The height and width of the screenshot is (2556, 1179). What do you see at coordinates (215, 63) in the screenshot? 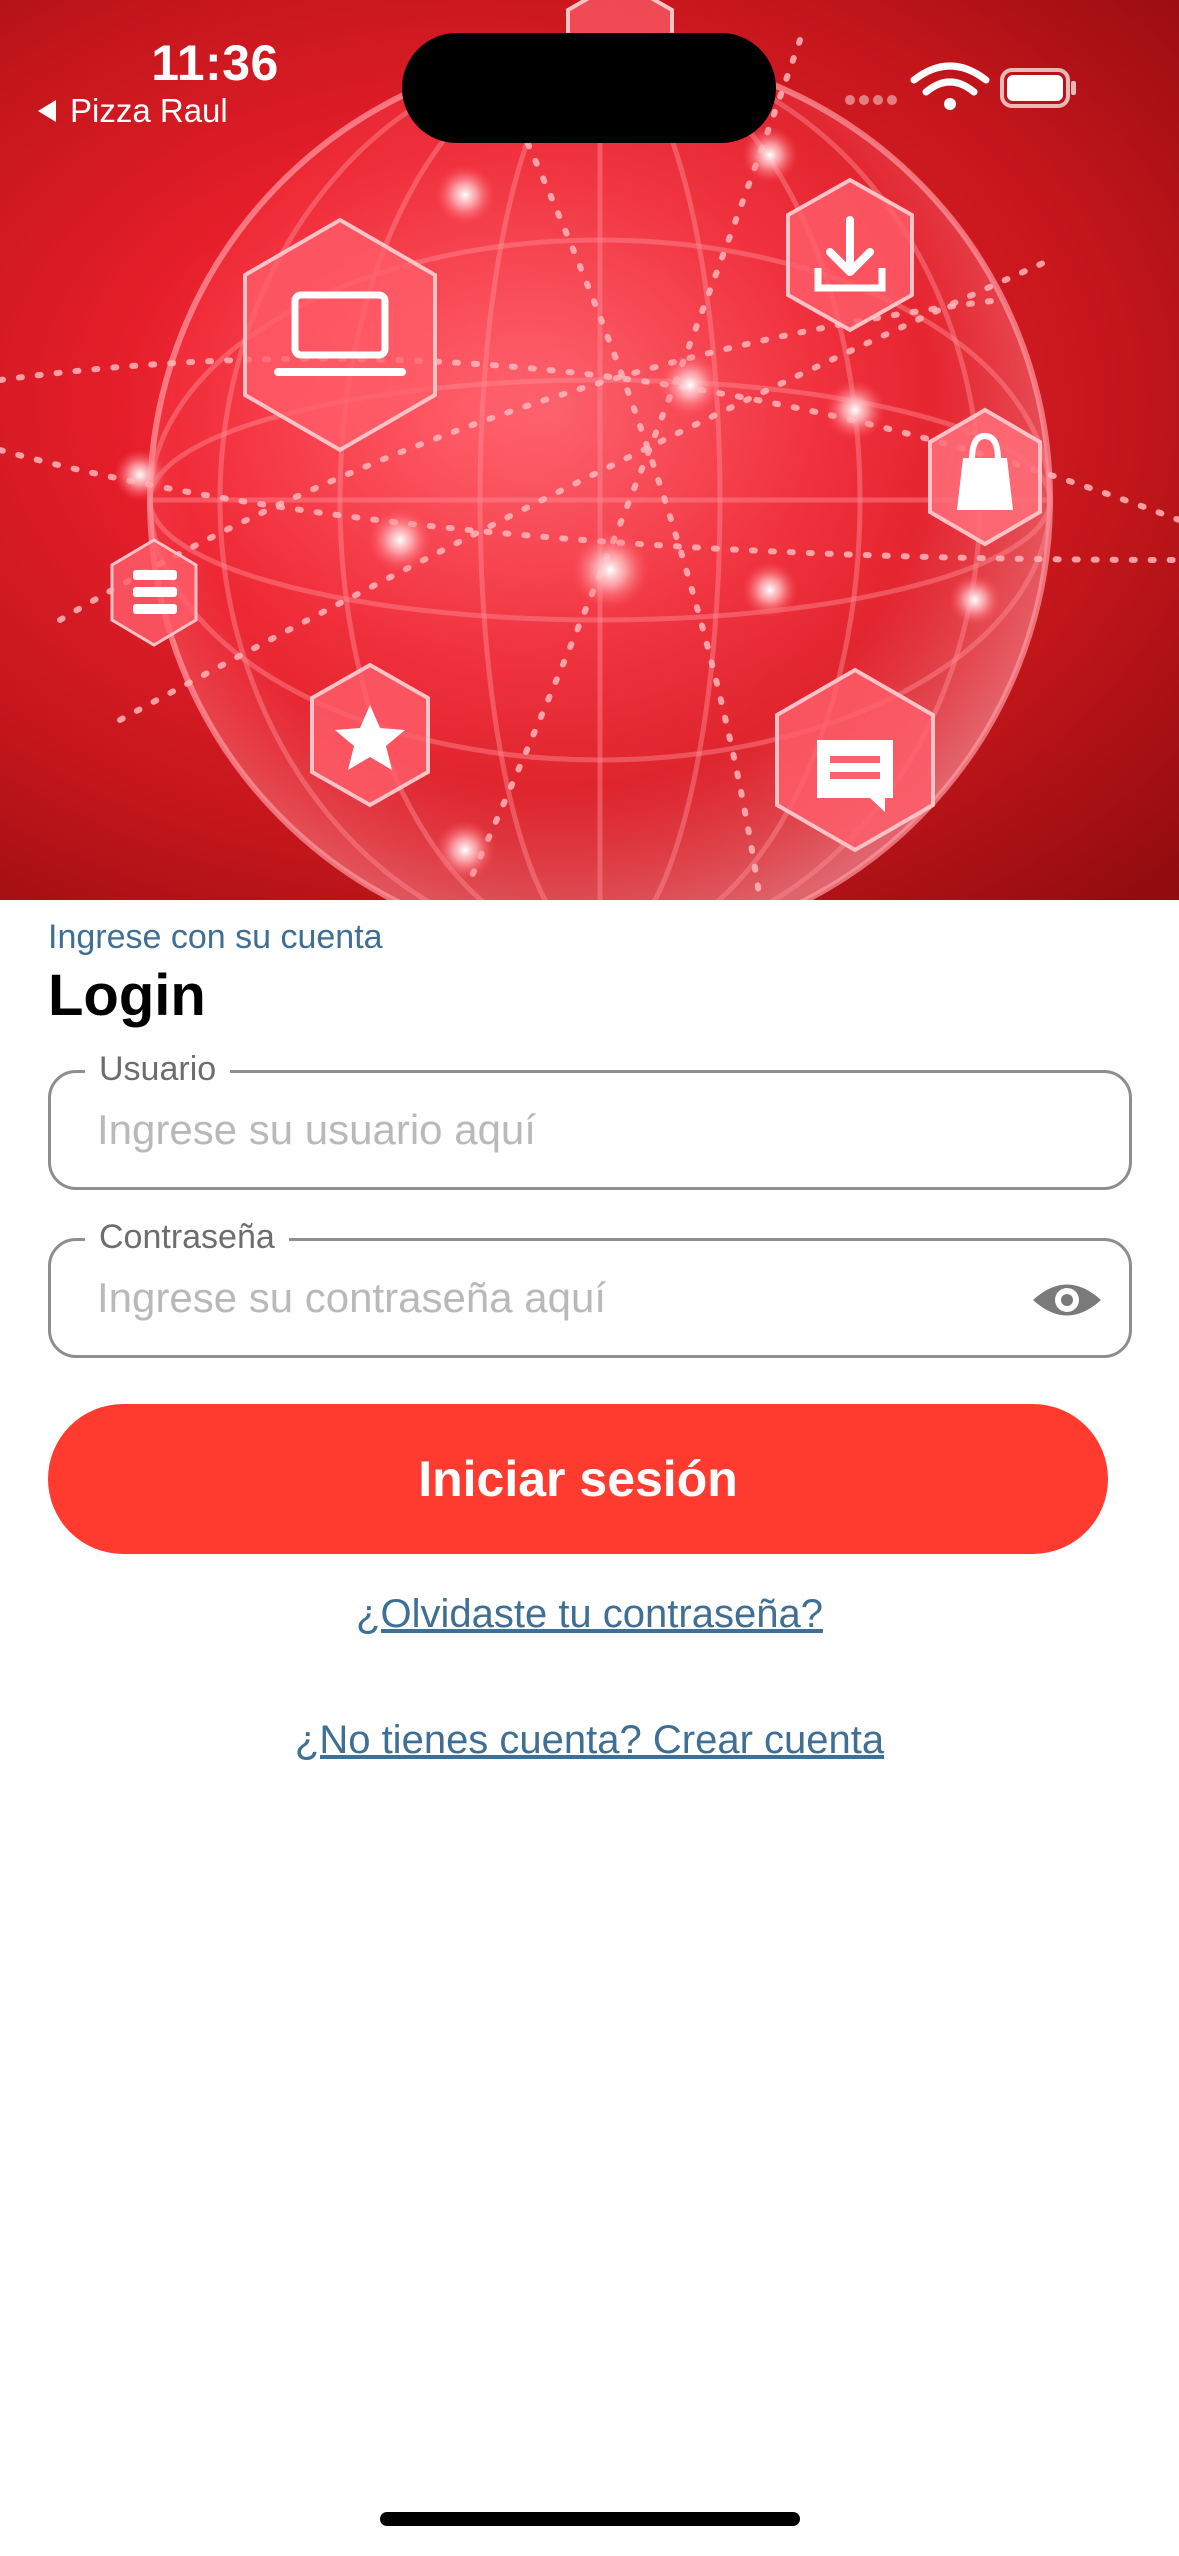
I see `status-time: 11:36` at bounding box center [215, 63].